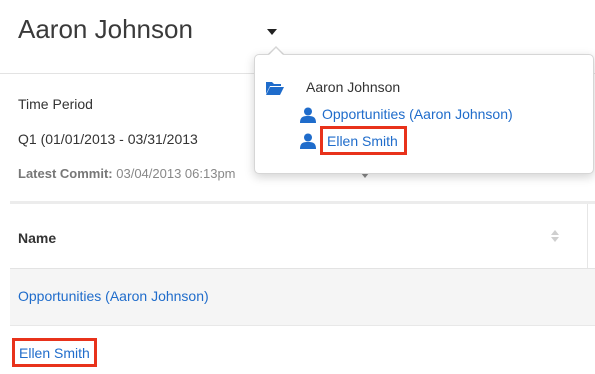 This screenshot has height=374, width=595. Describe the element at coordinates (176, 173) in the screenshot. I see `latest-commit-value: 03/04/2013 06:13pm` at that location.